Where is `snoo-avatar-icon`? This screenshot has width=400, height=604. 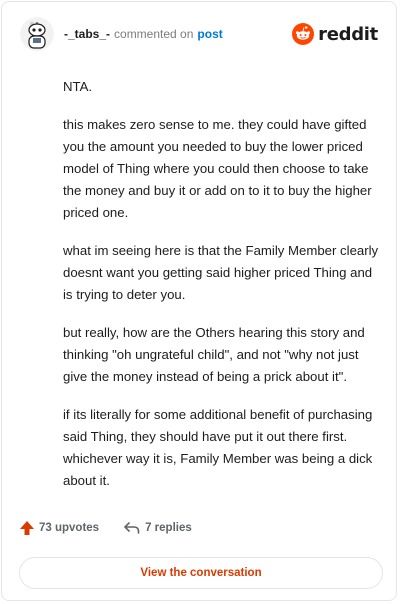
snoo-avatar-icon is located at coordinates (37, 34).